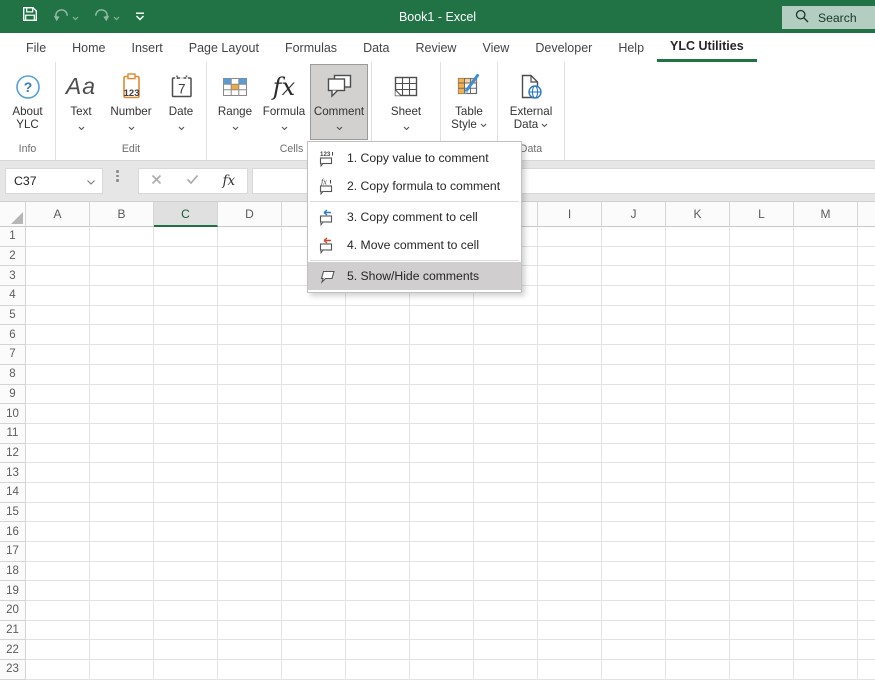  I want to click on comment-button: Comment, so click(339, 102).